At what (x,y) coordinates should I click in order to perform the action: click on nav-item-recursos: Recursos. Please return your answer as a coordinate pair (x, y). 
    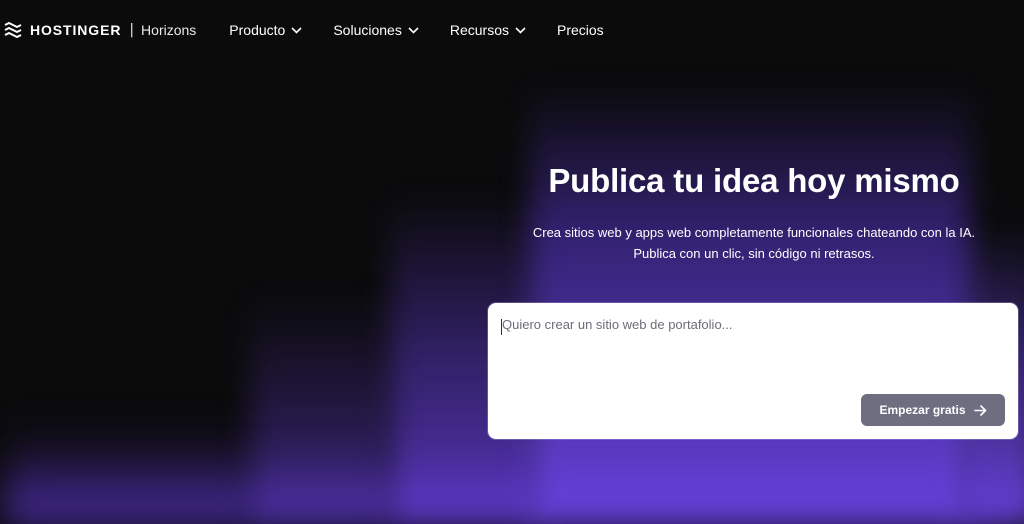
    Looking at the image, I should click on (488, 30).